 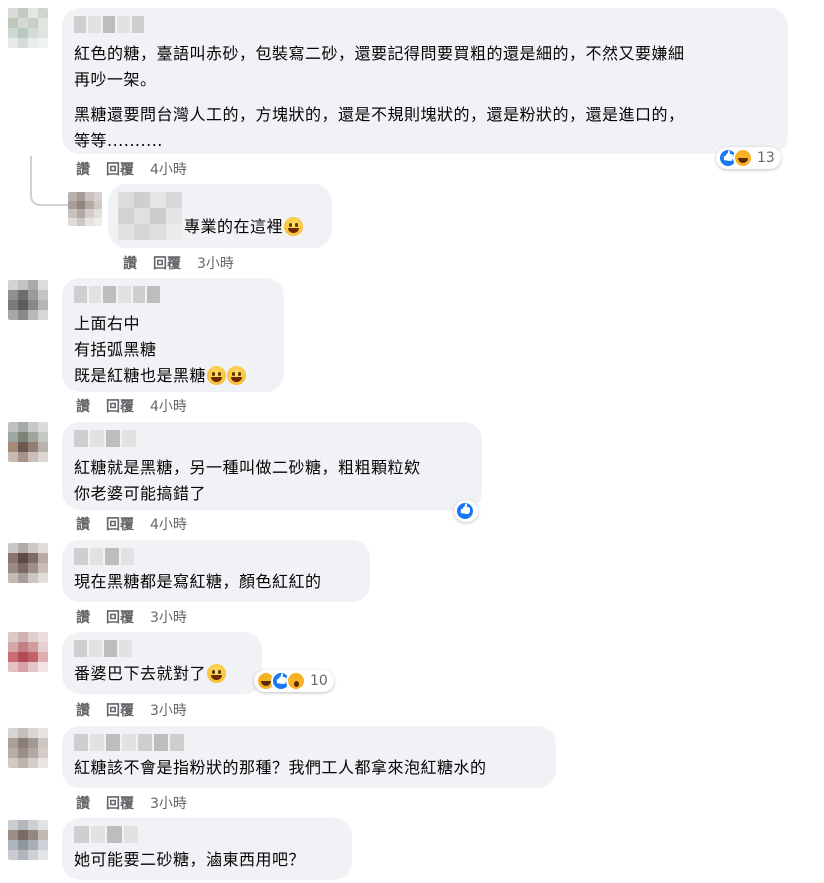 I want to click on reaction-count: 13, so click(x=766, y=158).